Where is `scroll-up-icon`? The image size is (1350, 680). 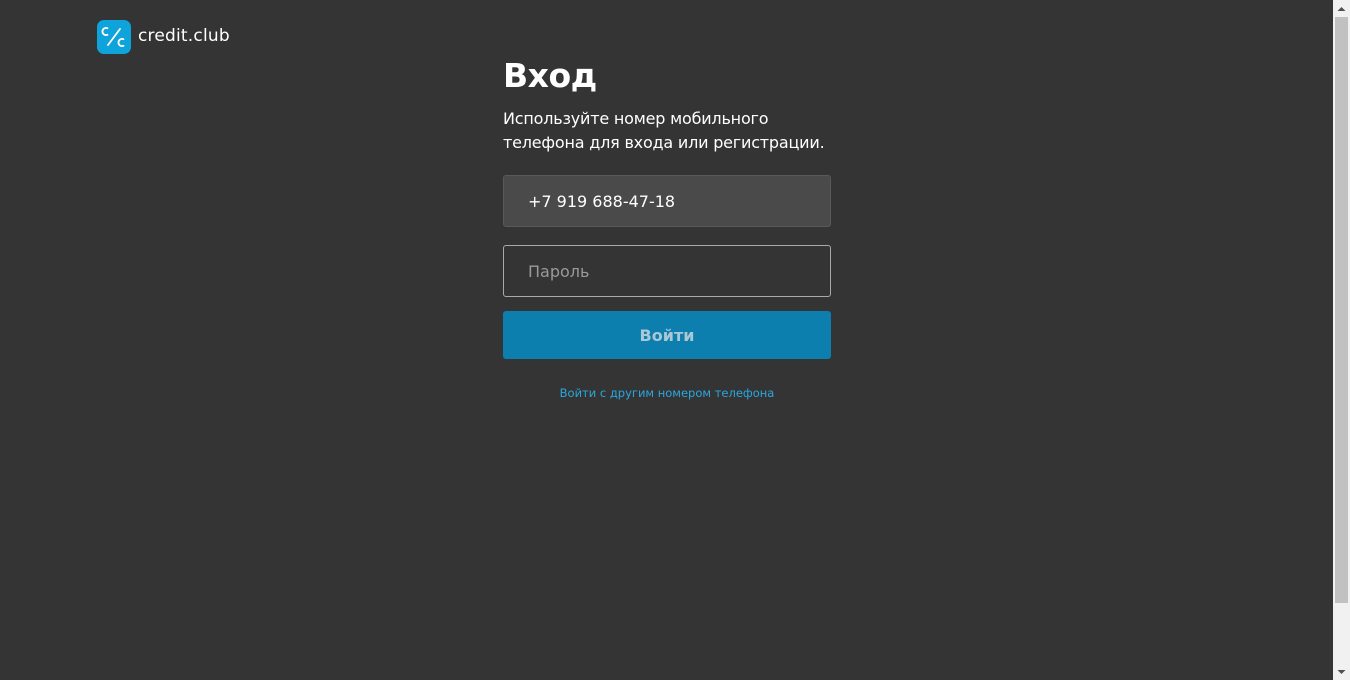
scroll-up-icon is located at coordinates (1341, 8).